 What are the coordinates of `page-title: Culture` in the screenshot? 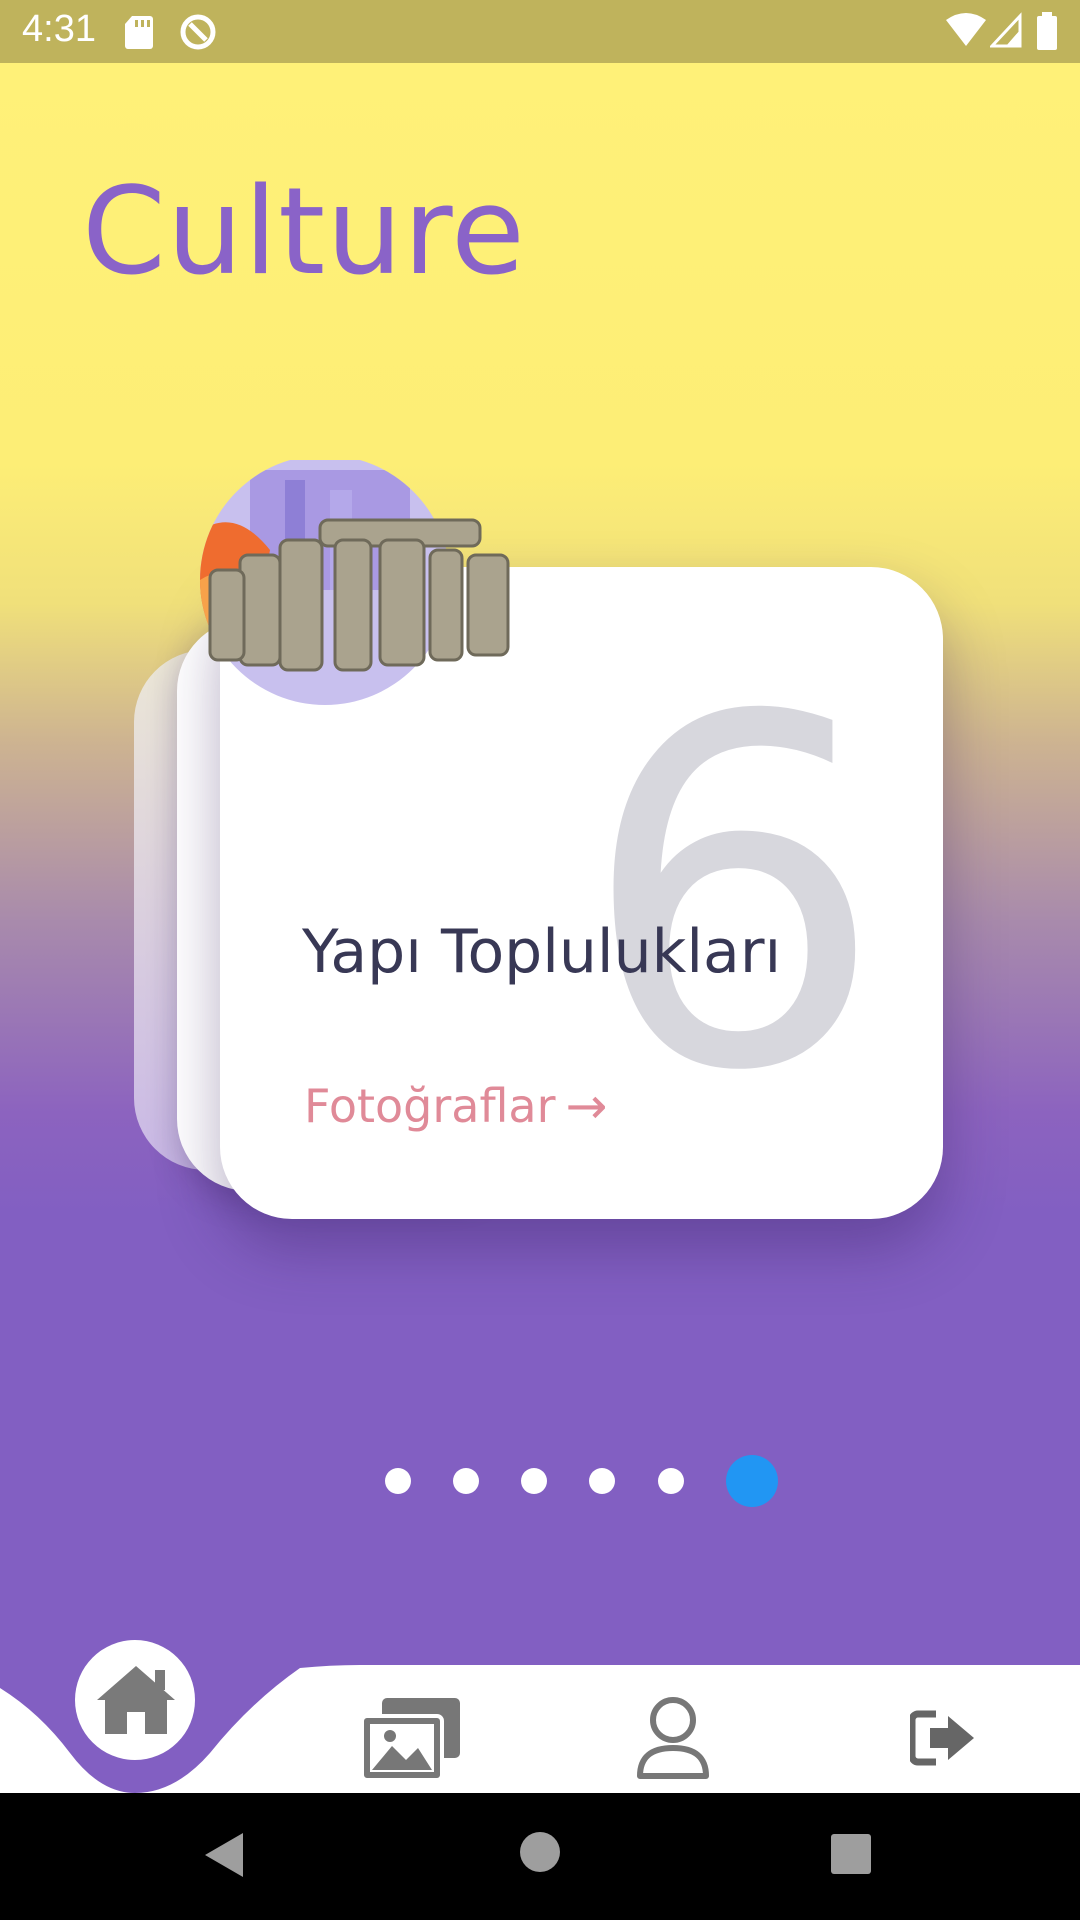 It's located at (304, 232).